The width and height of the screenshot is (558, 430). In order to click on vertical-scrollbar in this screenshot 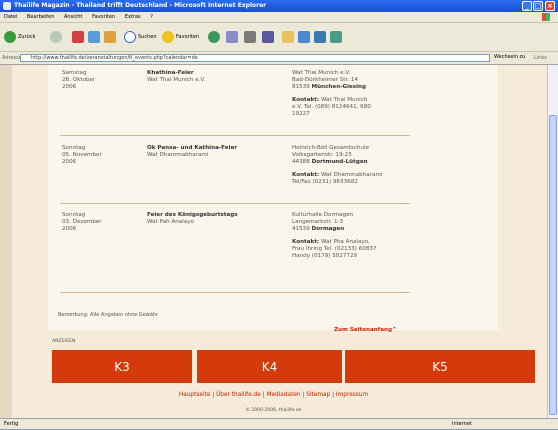, I will do `click(552, 241)`.